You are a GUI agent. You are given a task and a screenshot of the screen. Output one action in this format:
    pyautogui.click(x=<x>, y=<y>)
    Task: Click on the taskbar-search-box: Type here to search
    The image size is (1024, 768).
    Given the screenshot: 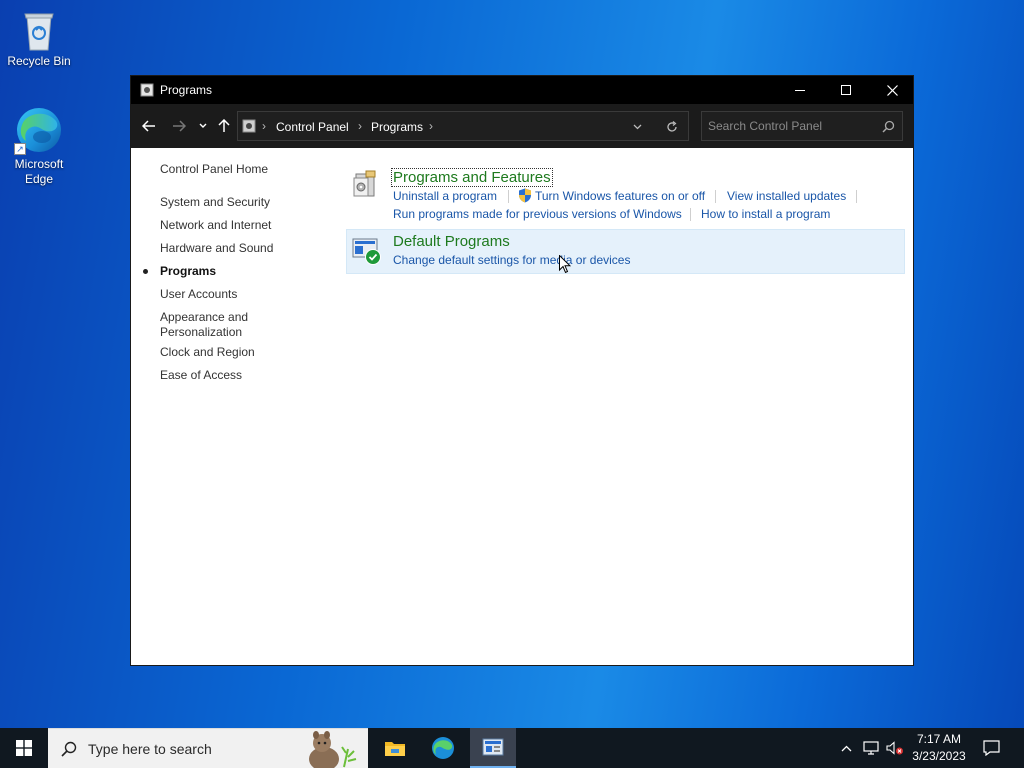 What is the action you would take?
    pyautogui.click(x=208, y=748)
    